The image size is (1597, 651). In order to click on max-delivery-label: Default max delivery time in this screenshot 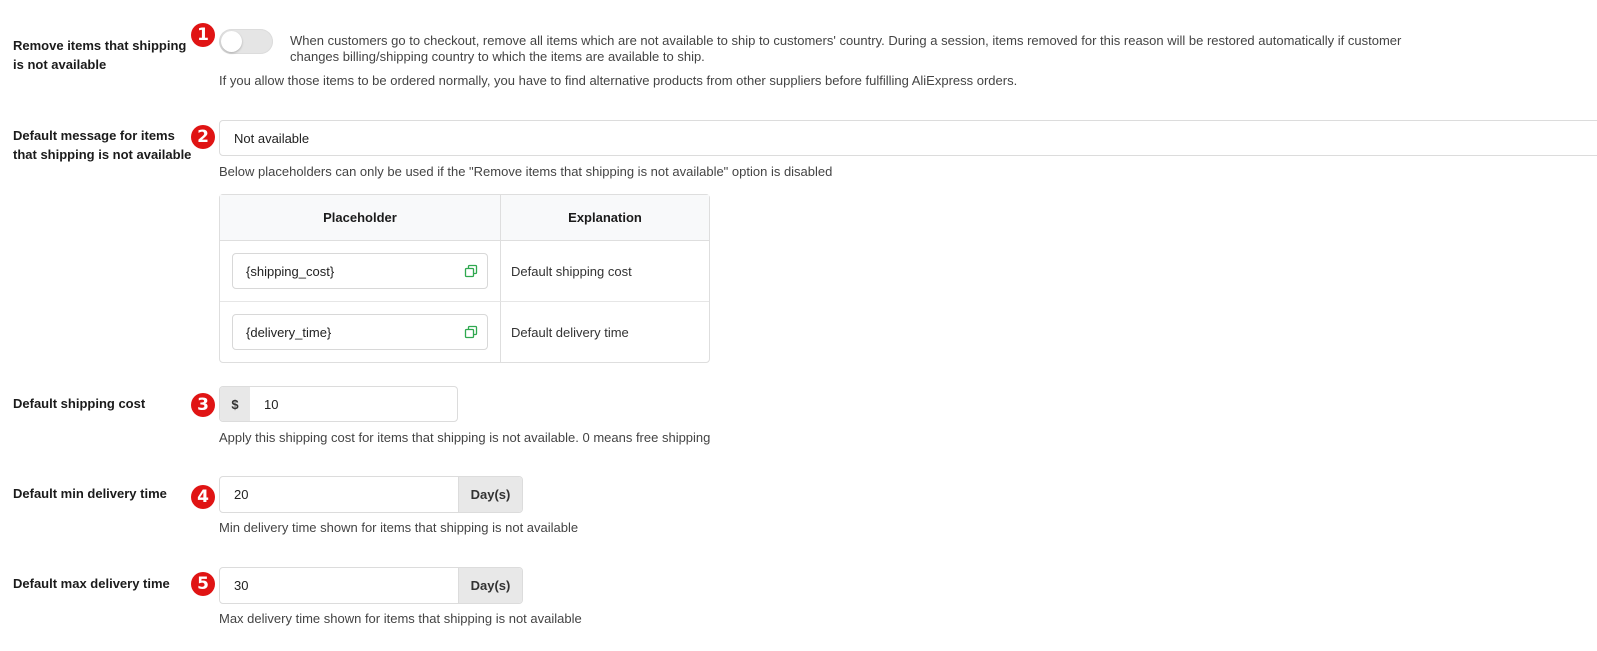, I will do `click(91, 583)`.